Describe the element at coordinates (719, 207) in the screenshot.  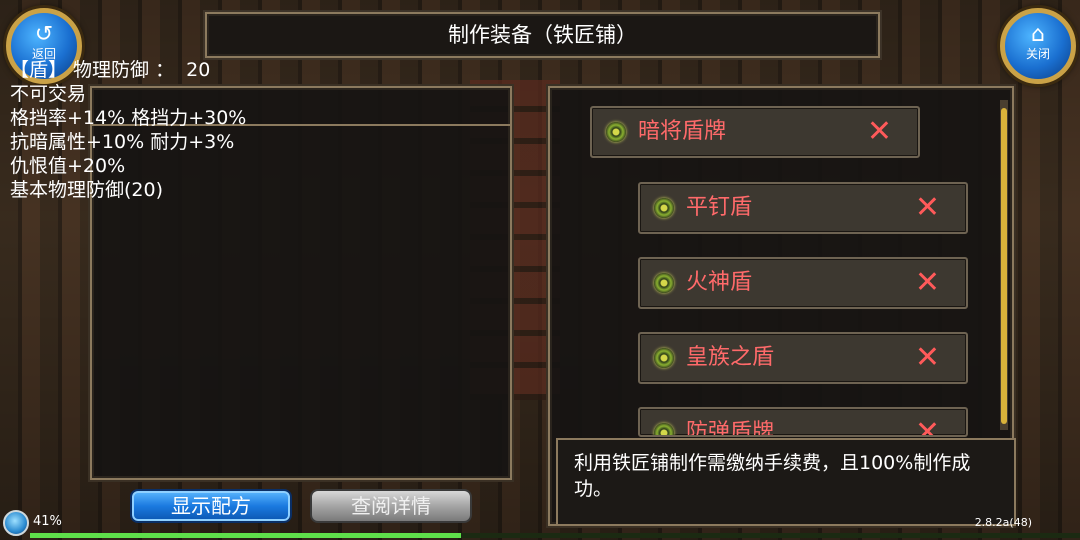
I see `recipe-item-name: 平钉盾` at that location.